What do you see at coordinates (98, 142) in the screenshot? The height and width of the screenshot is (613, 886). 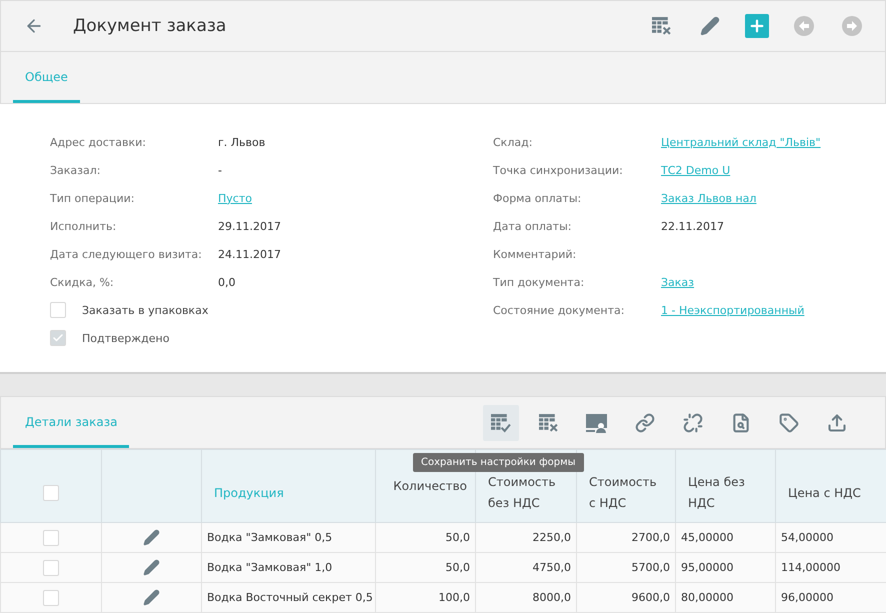 I see `field-label: Адрес доставки:` at bounding box center [98, 142].